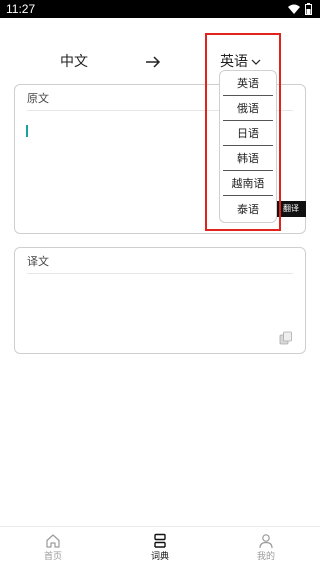 Image resolution: width=320 pixels, height=569 pixels. What do you see at coordinates (248, 209) in the screenshot?
I see `dropdown-option-thai: 泰语` at bounding box center [248, 209].